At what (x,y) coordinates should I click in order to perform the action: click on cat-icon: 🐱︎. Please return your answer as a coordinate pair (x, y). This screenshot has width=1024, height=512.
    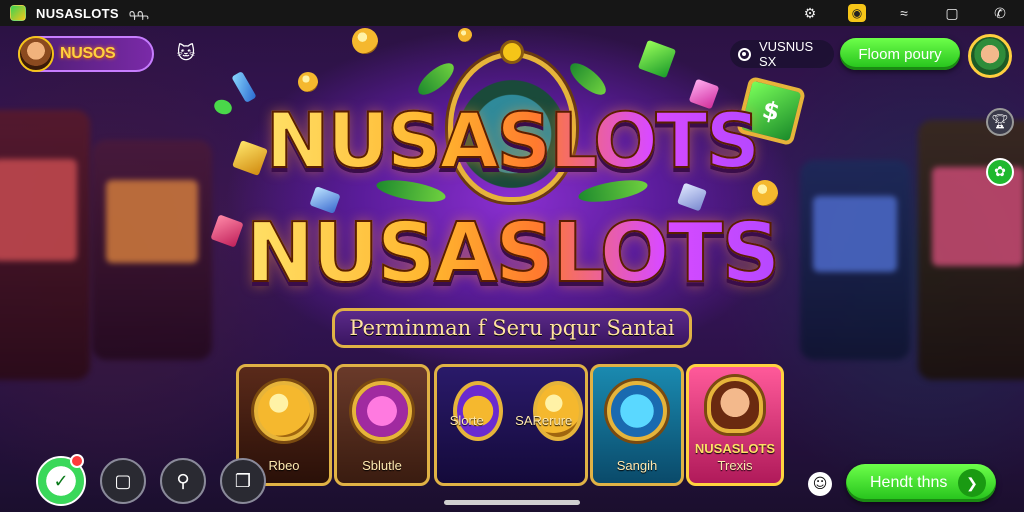
    Looking at the image, I should click on (186, 53).